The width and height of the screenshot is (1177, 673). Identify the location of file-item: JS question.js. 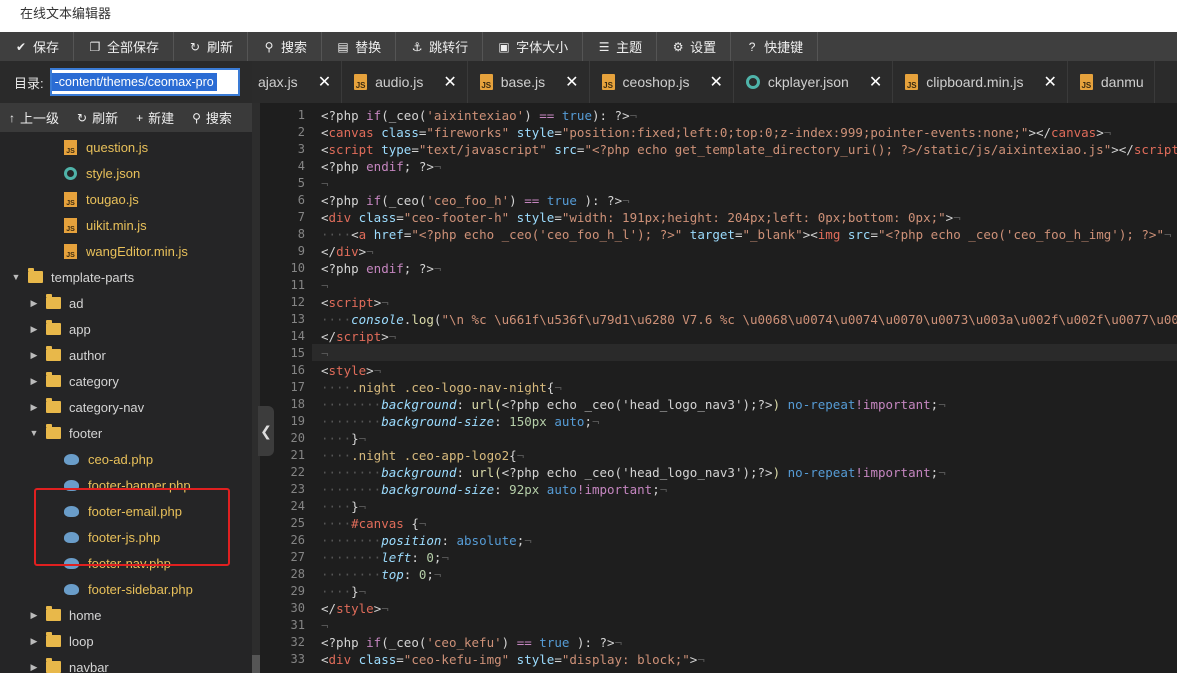
(126, 147).